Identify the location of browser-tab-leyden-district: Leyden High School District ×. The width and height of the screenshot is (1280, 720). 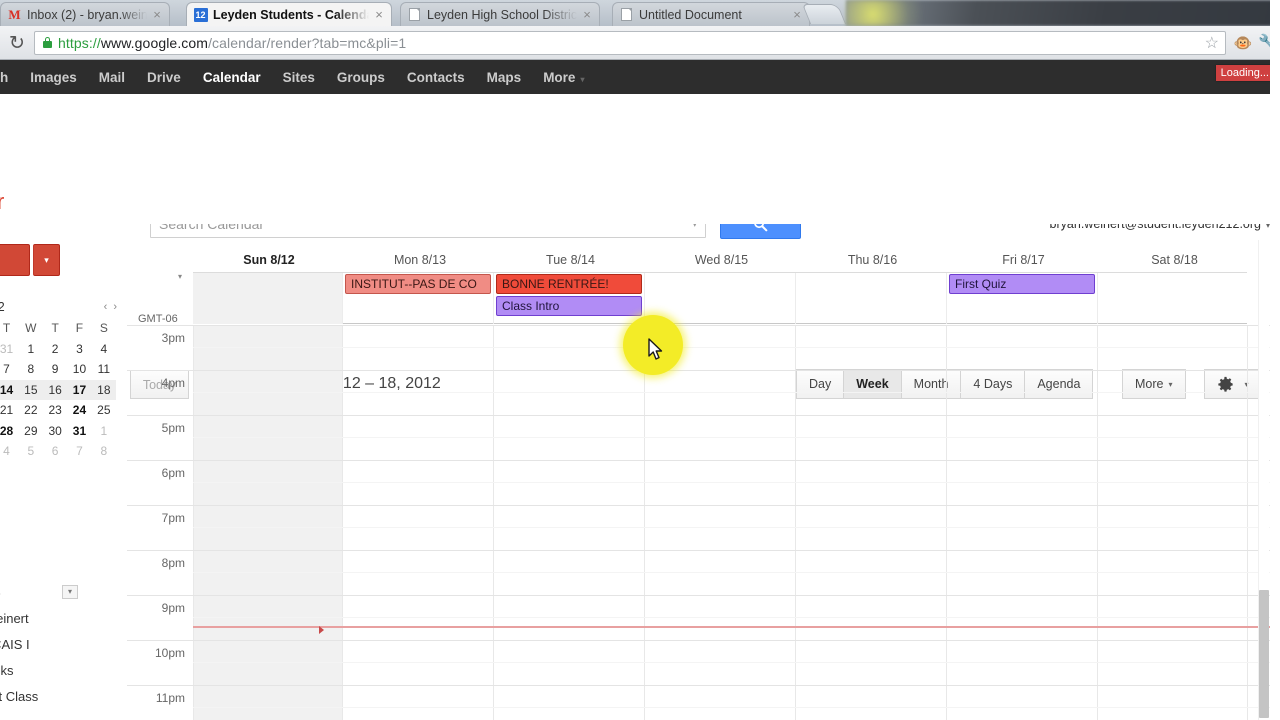
(500, 14).